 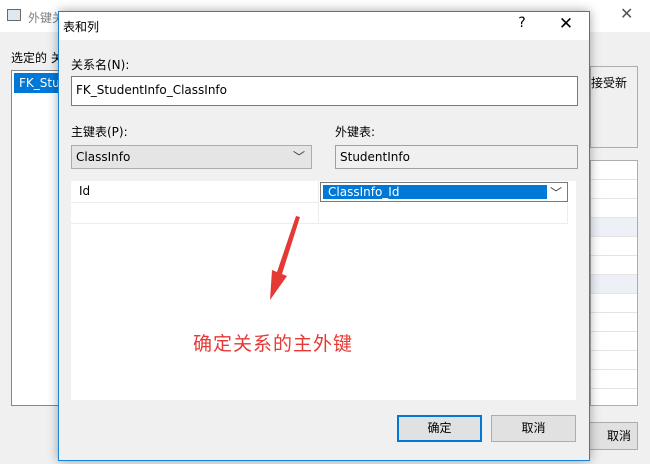 What do you see at coordinates (81, 27) in the screenshot?
I see `dialog-title: 表和列` at bounding box center [81, 27].